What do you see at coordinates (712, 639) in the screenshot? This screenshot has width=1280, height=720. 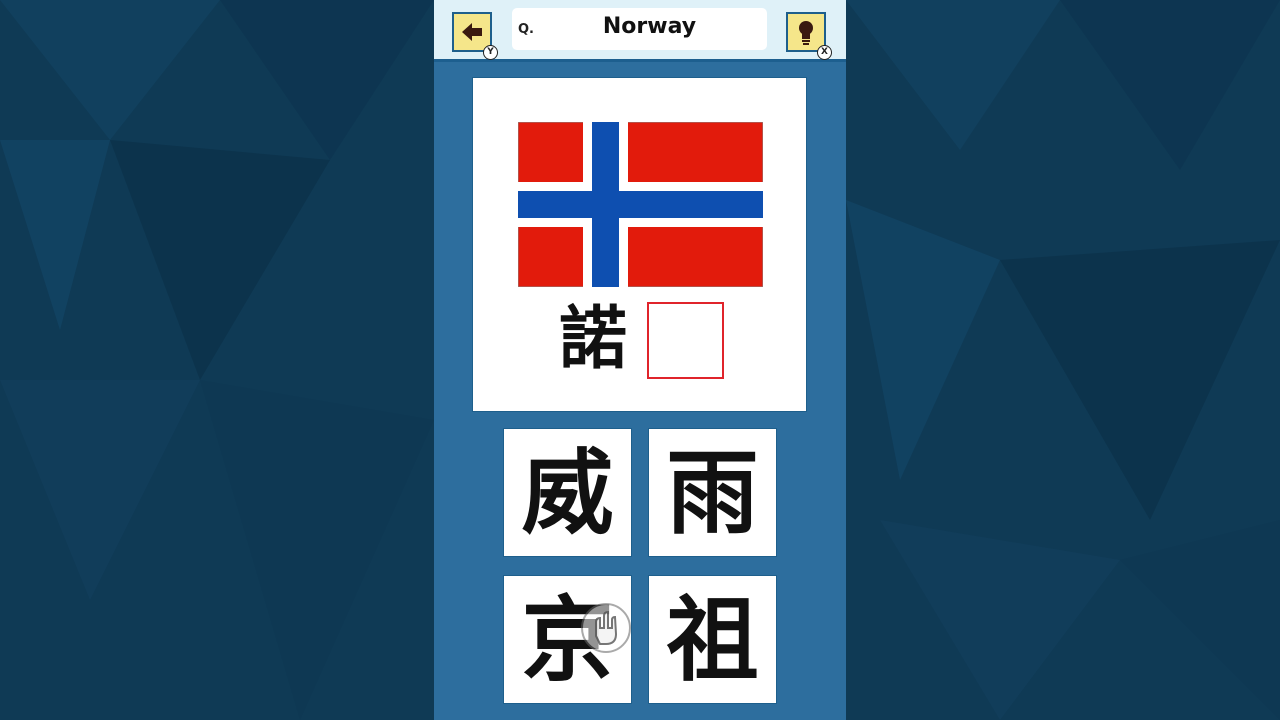 I see `choice-tile-4: 祖` at bounding box center [712, 639].